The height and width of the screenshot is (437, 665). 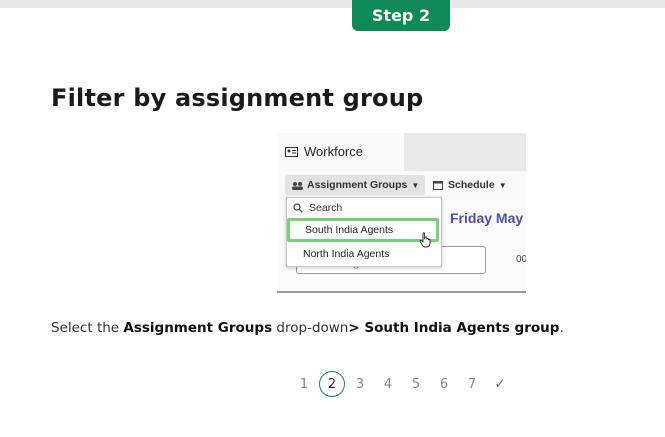 I want to click on search-icon, so click(x=298, y=208).